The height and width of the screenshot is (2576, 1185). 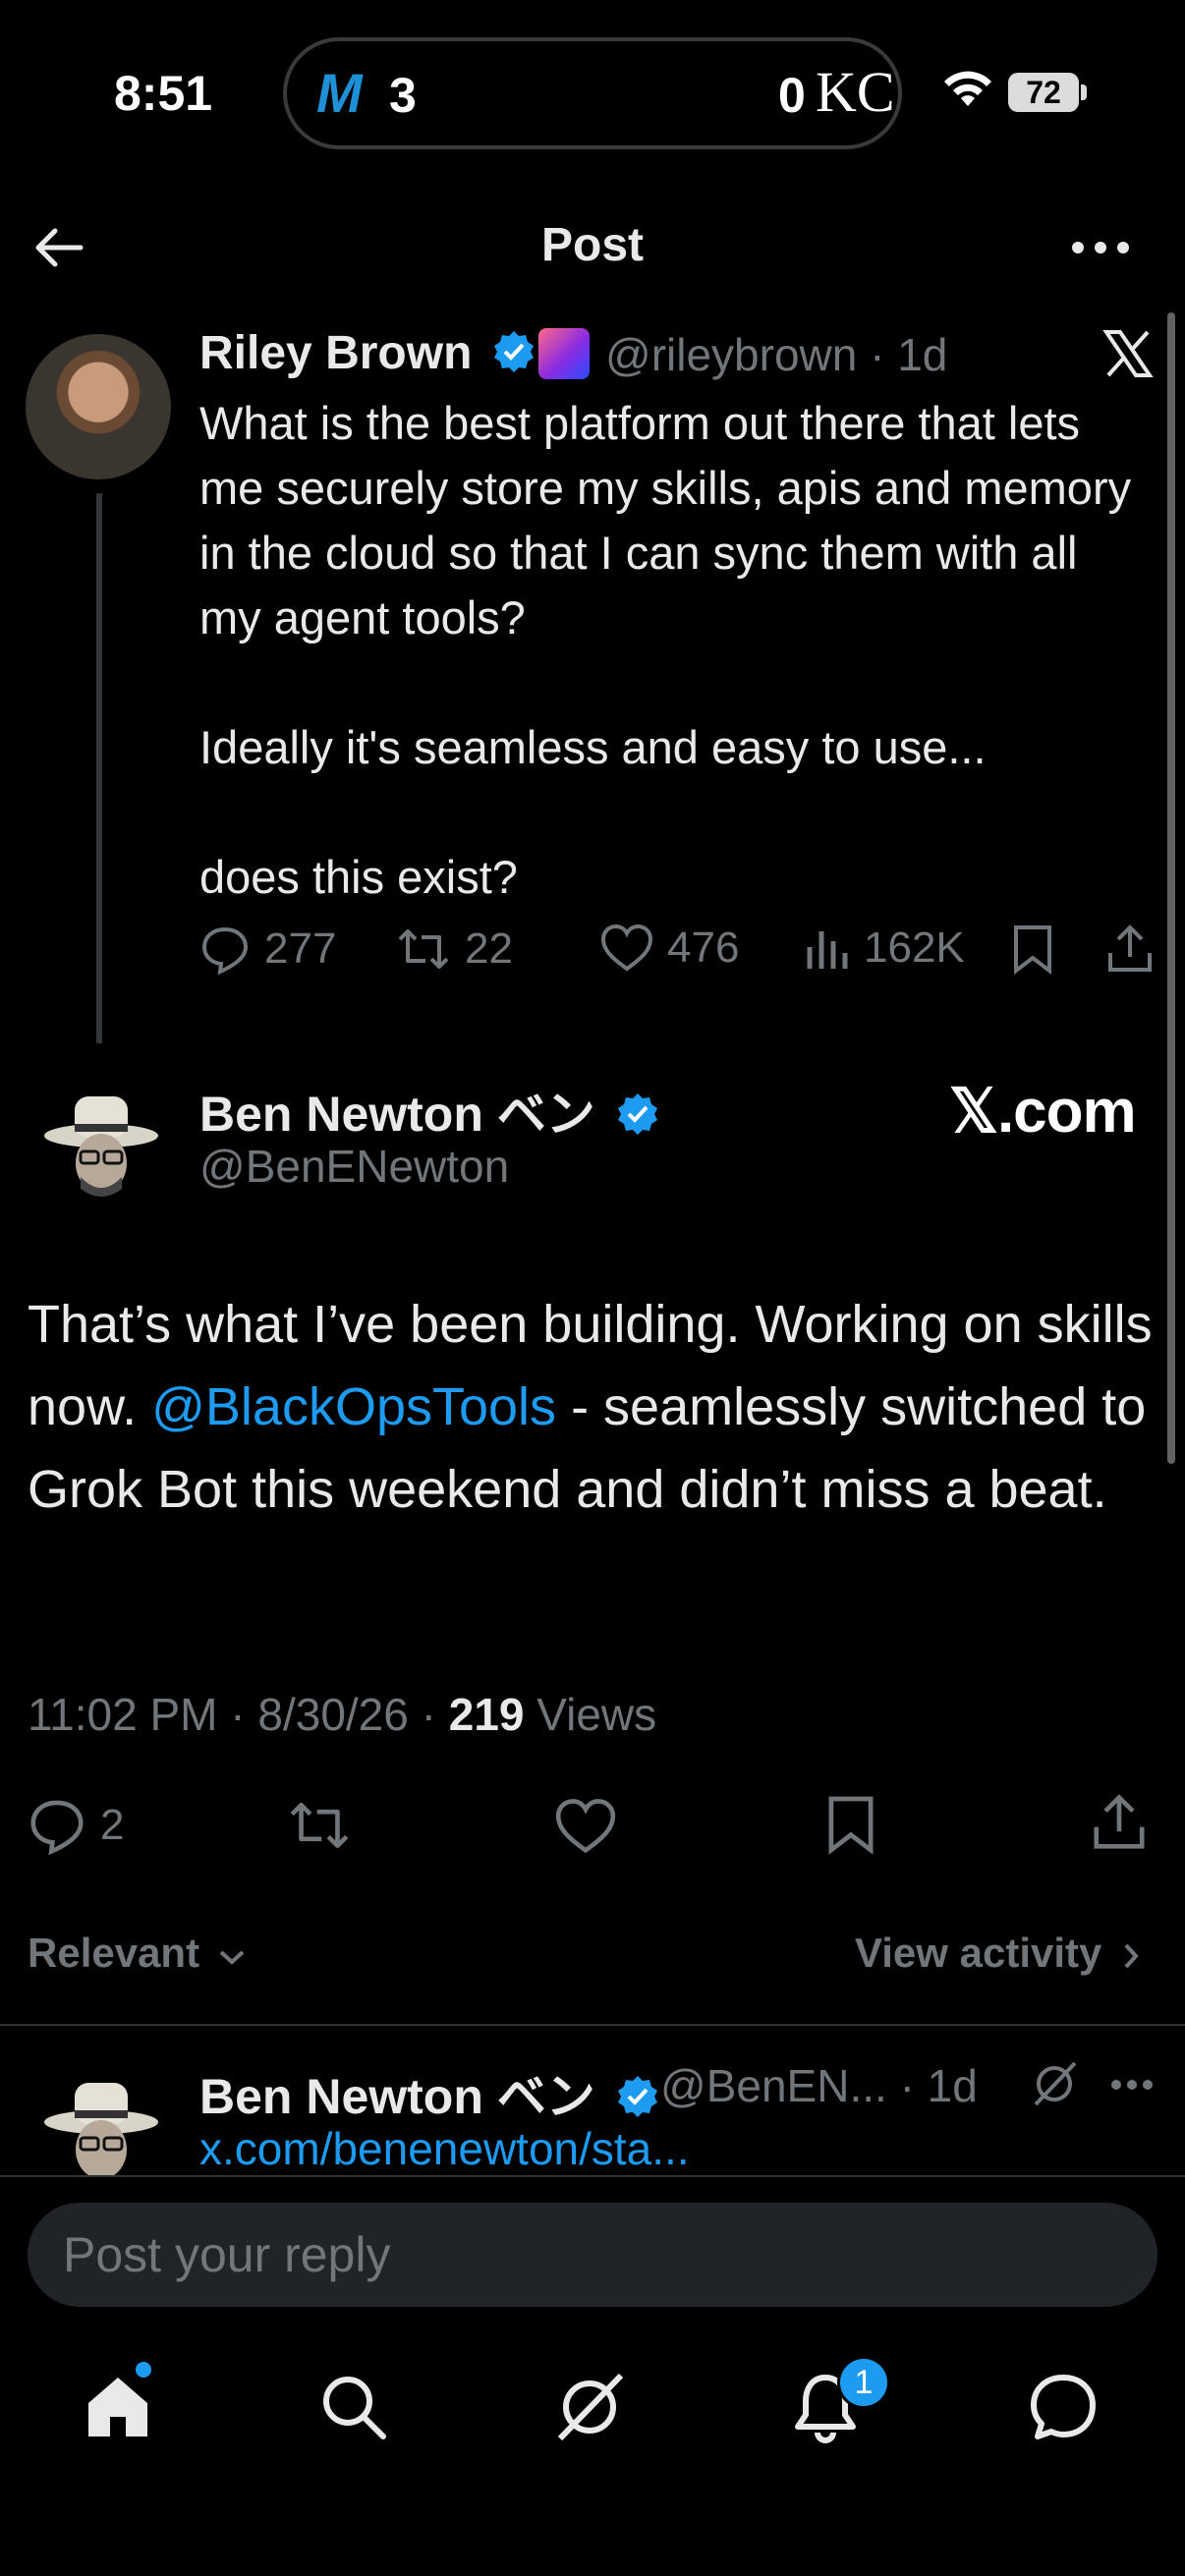 I want to click on views-label: Views, so click(x=596, y=1714).